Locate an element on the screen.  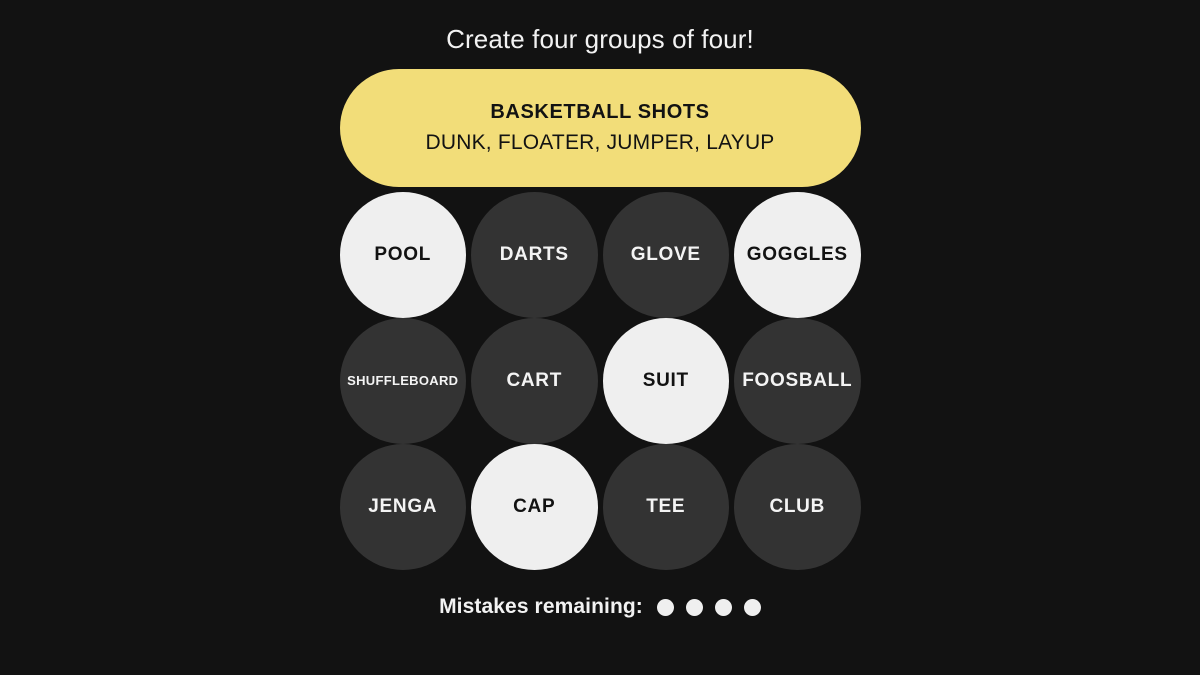
tile-pool: POOL is located at coordinates (402, 255).